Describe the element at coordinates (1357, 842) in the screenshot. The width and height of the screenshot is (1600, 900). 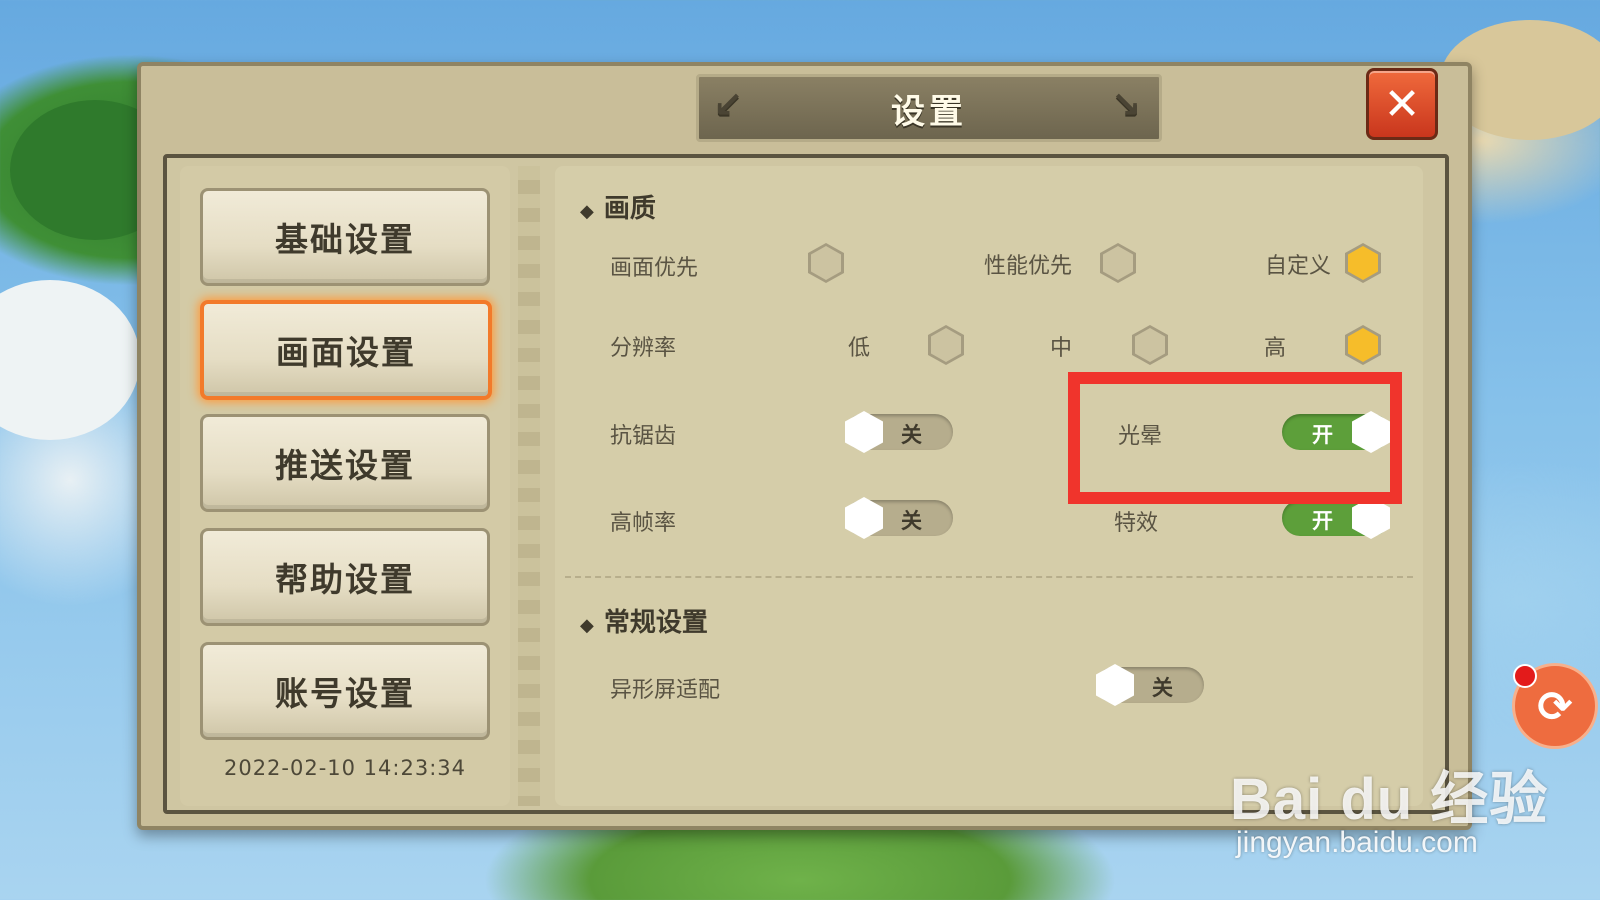
I see `watermark-url: jingyan.baidu.com` at that location.